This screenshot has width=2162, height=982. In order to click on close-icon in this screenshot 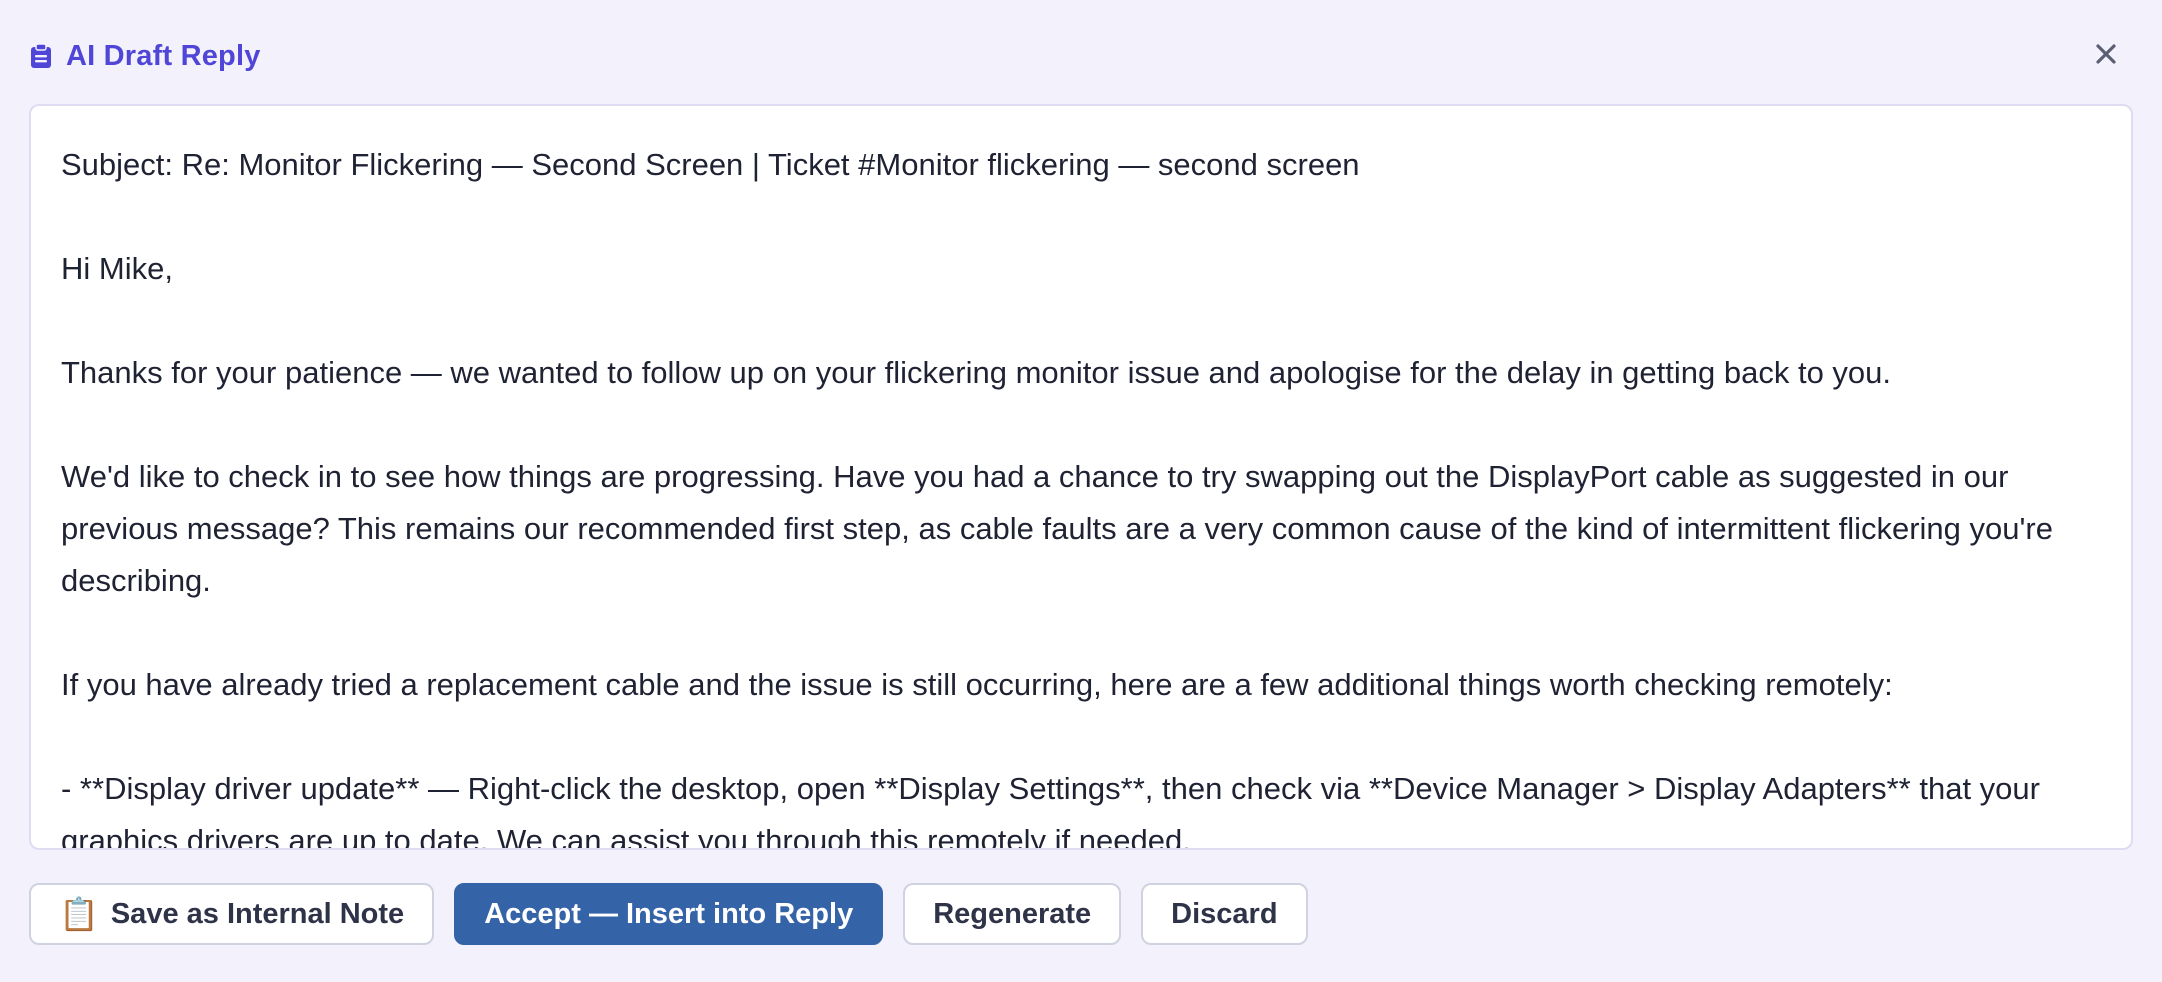, I will do `click(2106, 54)`.